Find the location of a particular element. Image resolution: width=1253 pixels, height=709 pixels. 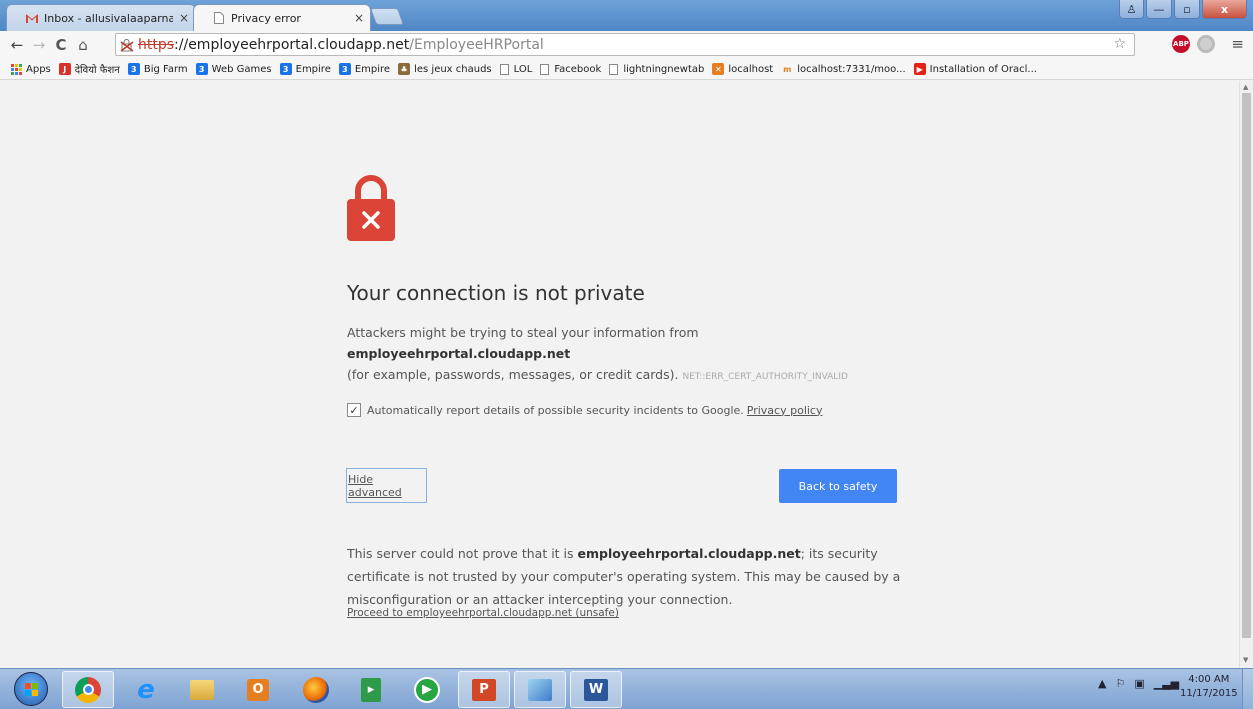

back-button: ← is located at coordinates (17, 45).